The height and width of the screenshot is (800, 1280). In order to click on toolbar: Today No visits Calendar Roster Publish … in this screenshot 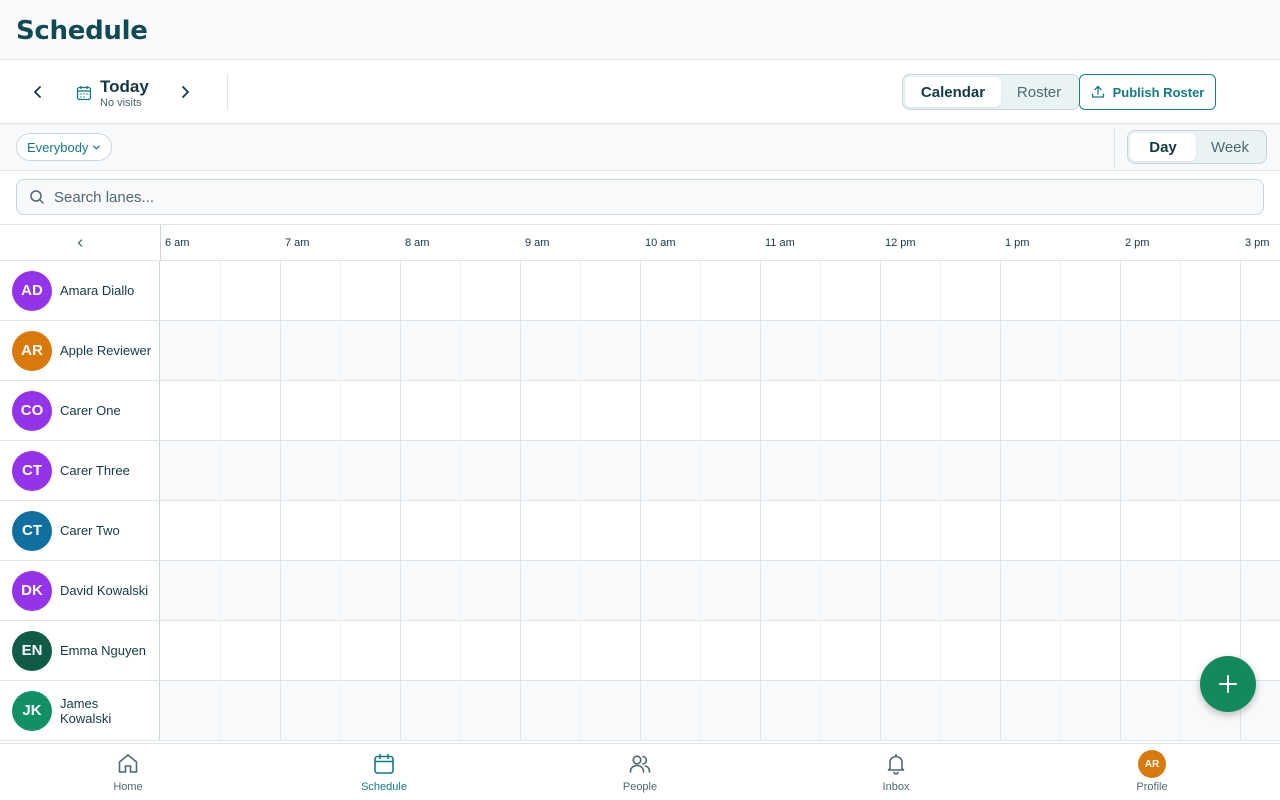, I will do `click(640, 92)`.